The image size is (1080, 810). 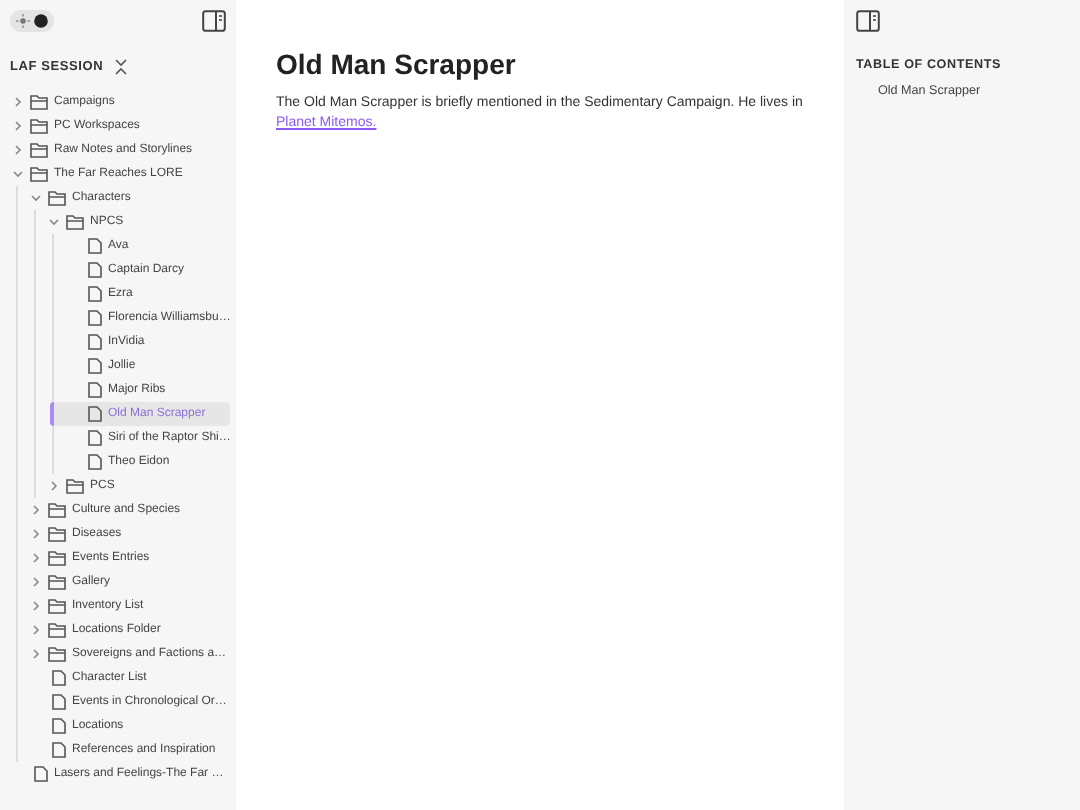 I want to click on page-title: Old Man Scrapper, so click(x=397, y=64).